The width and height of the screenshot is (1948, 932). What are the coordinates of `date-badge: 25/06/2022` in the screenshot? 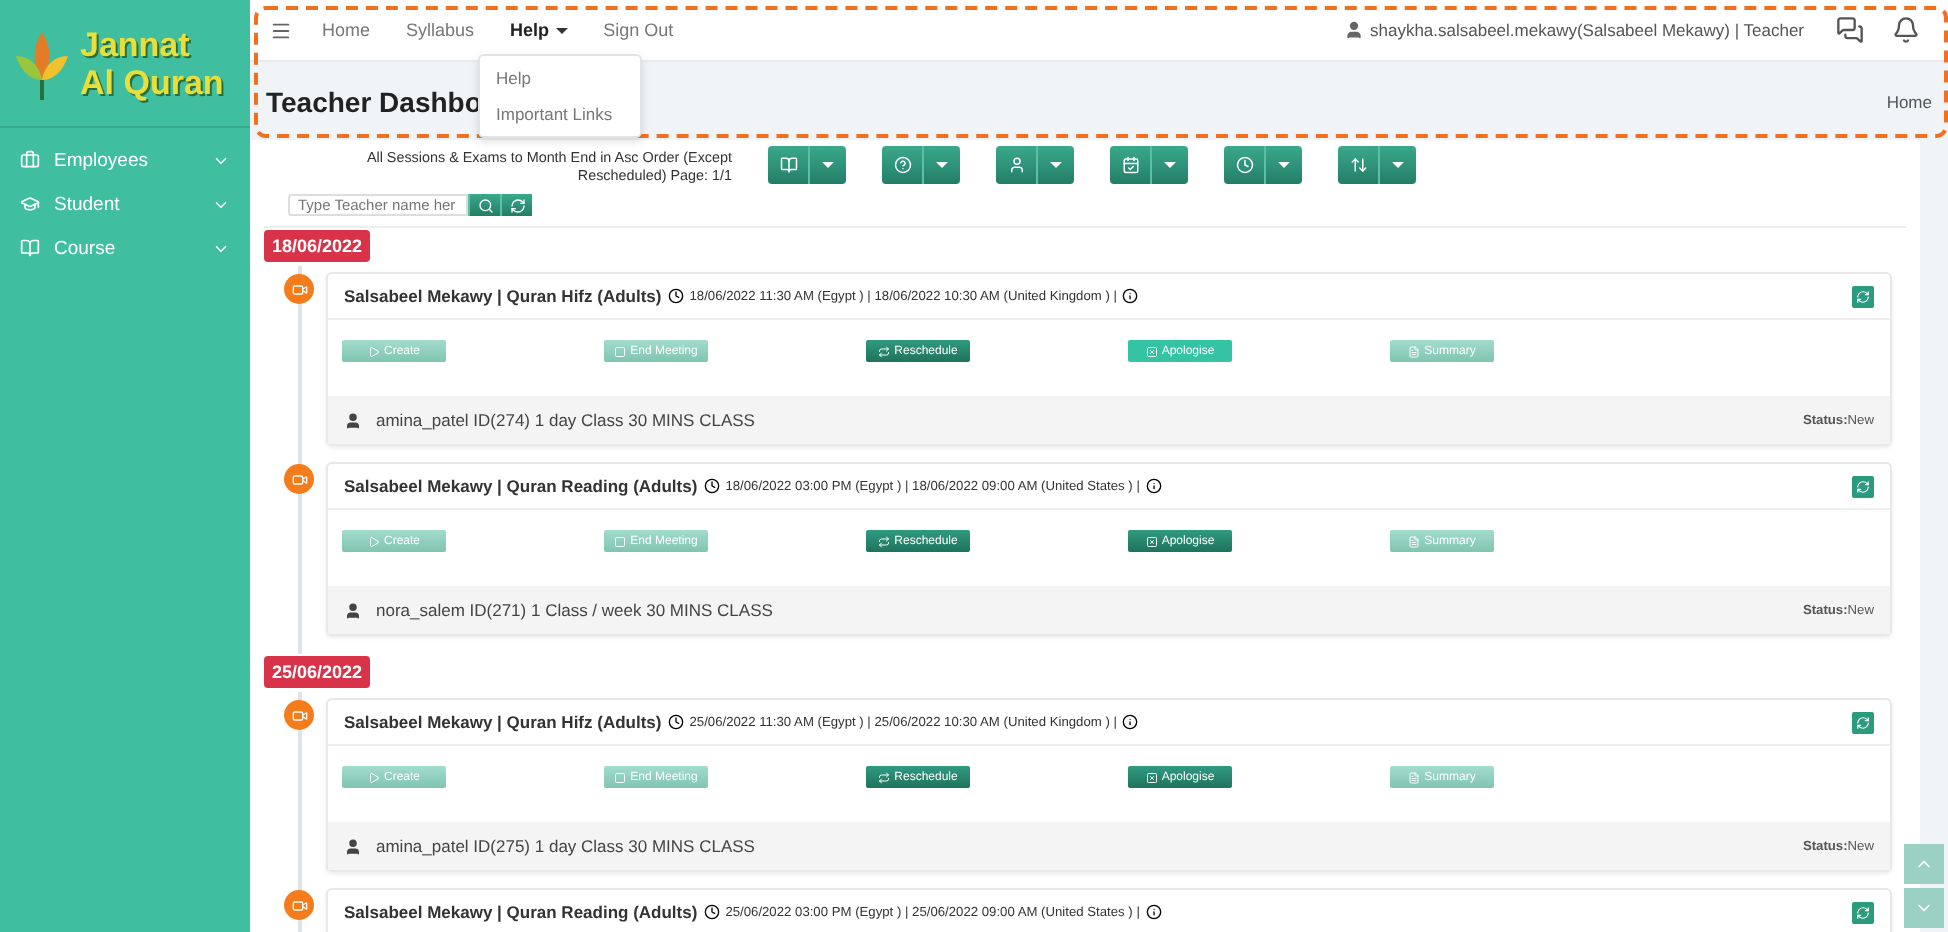 It's located at (317, 672).